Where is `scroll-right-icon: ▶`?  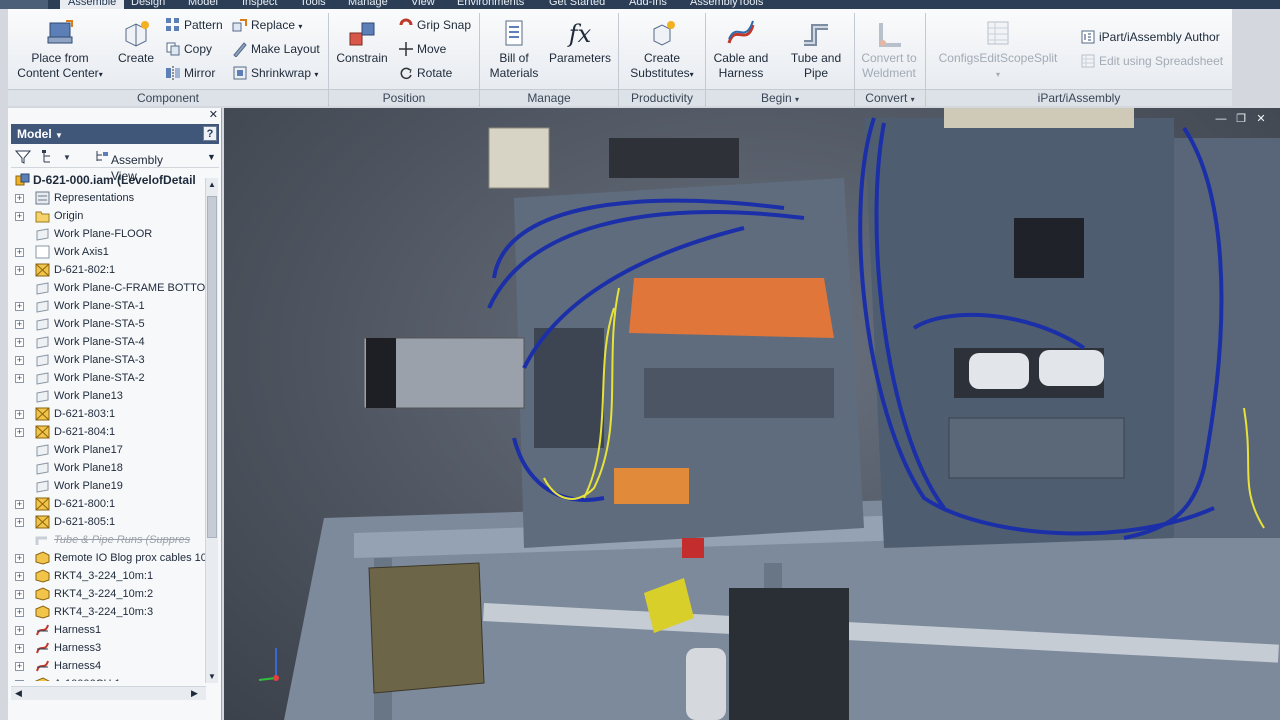
scroll-right-icon: ▶ is located at coordinates (194, 693).